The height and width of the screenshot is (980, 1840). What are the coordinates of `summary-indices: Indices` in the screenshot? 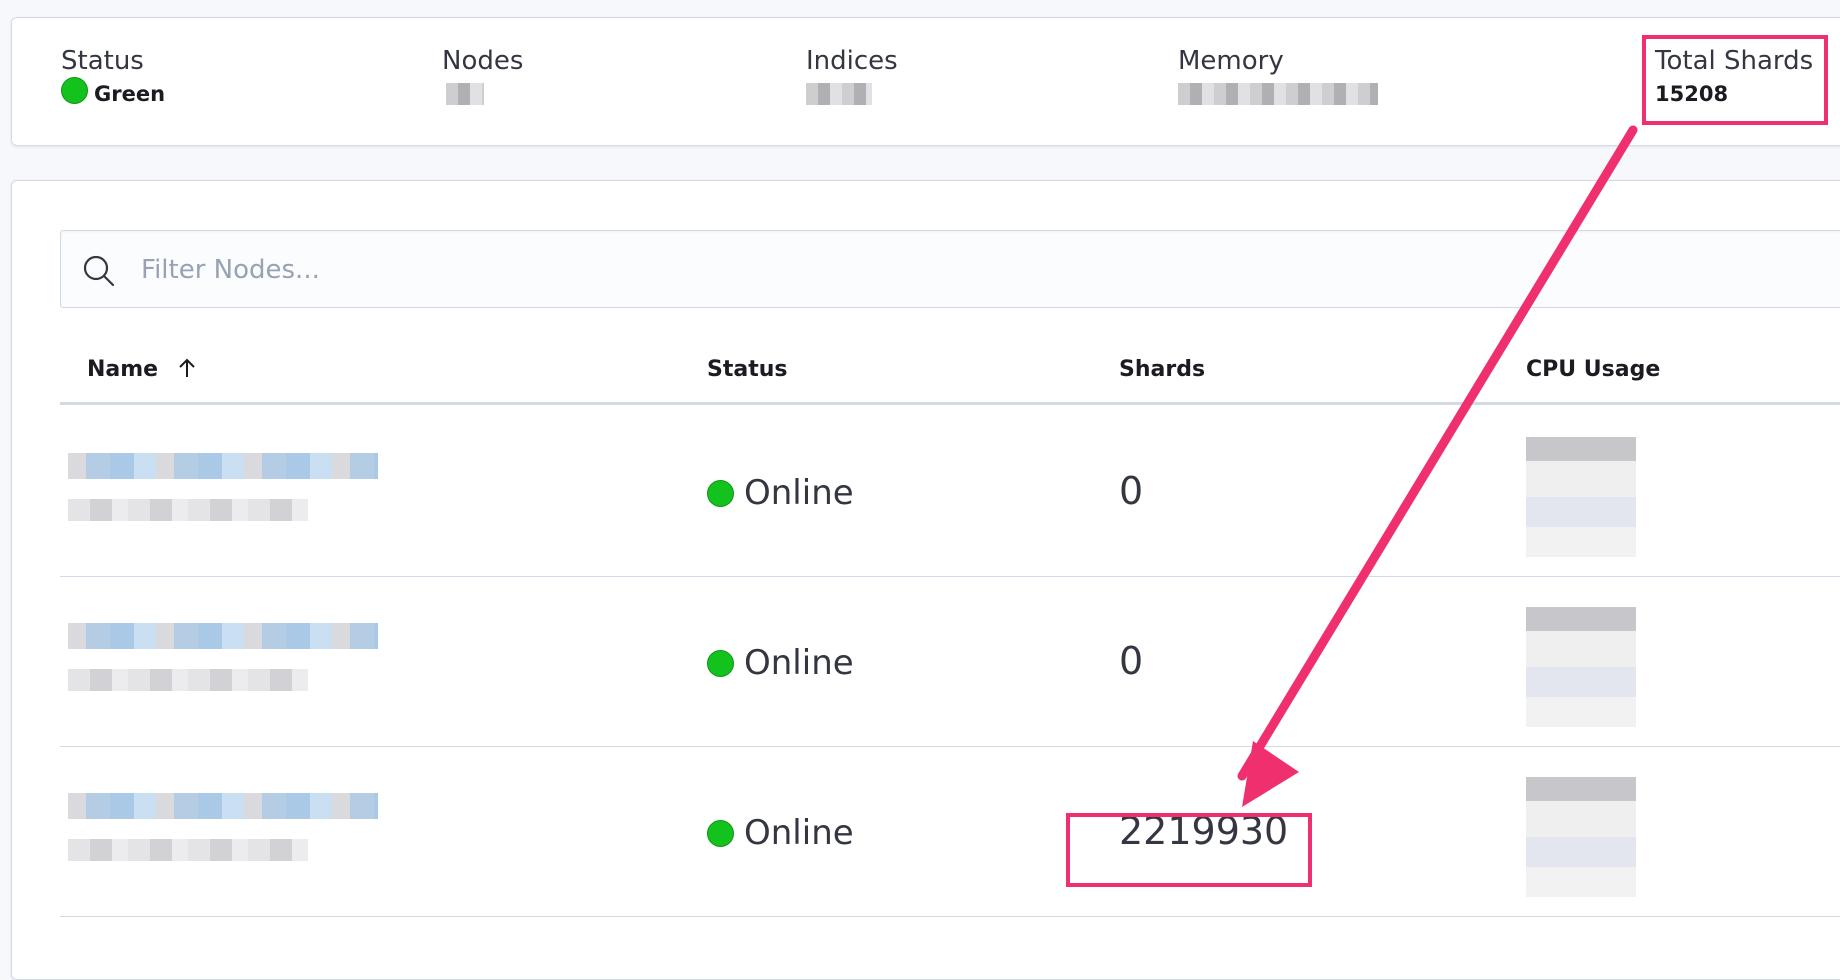 It's located at (852, 77).